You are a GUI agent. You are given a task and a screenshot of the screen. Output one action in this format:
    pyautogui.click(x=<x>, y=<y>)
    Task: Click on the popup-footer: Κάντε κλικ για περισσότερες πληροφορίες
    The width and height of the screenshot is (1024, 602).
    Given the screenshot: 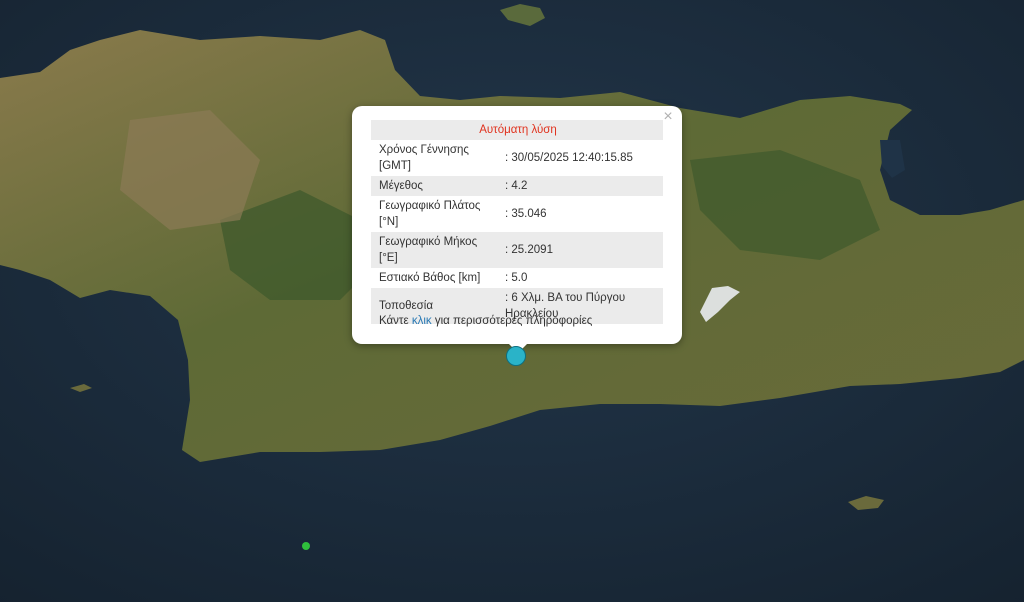 What is the action you would take?
    pyautogui.click(x=485, y=321)
    